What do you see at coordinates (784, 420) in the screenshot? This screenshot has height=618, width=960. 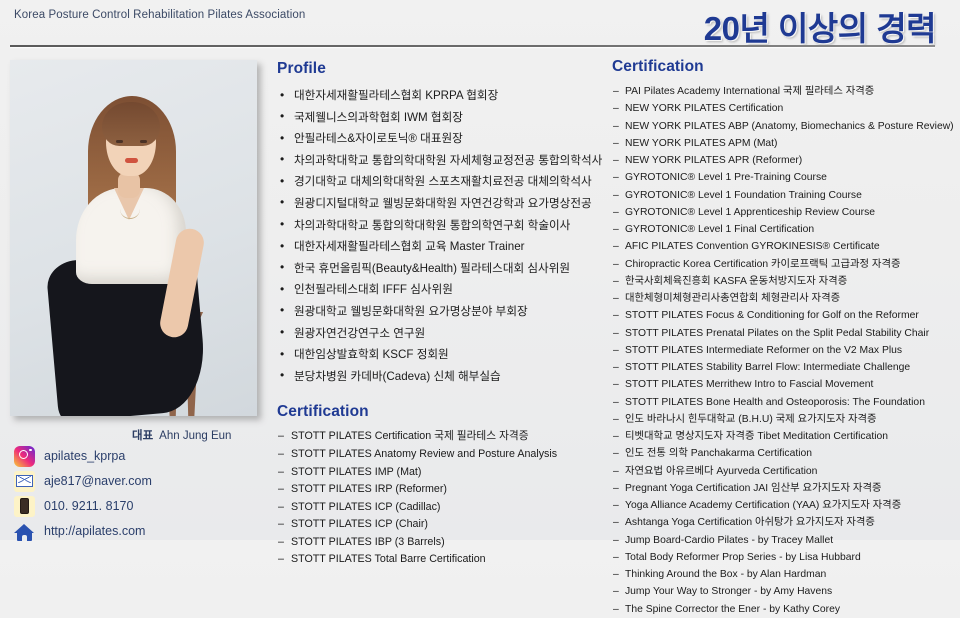 I see `certification-right-item: 인도 바라나시 힌두대학교 (B.H.U) 국제 요가지도자 자격증` at bounding box center [784, 420].